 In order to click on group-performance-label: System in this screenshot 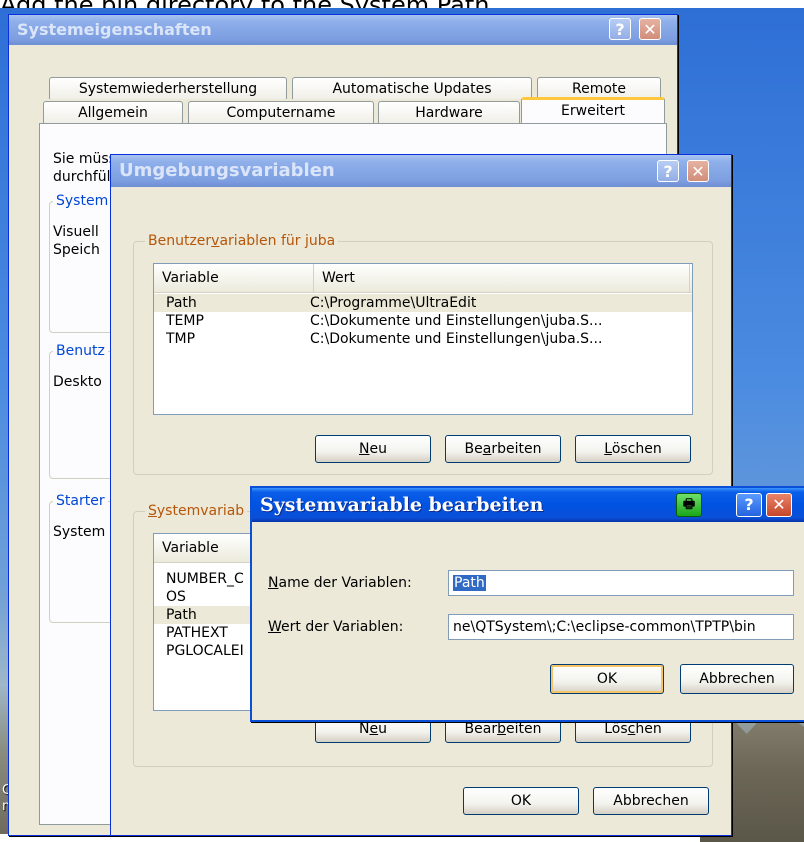, I will do `click(82, 201)`.